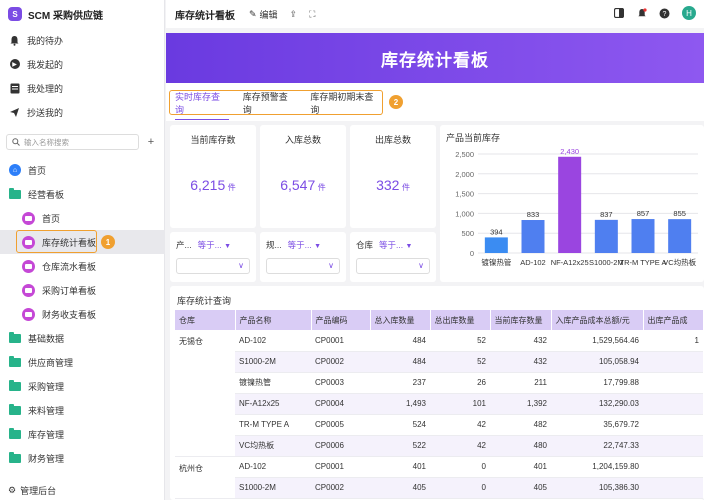 The height and width of the screenshot is (500, 704). What do you see at coordinates (270, 103) in the screenshot?
I see `tab-inventory-warning: 库存预警查询` at bounding box center [270, 103].